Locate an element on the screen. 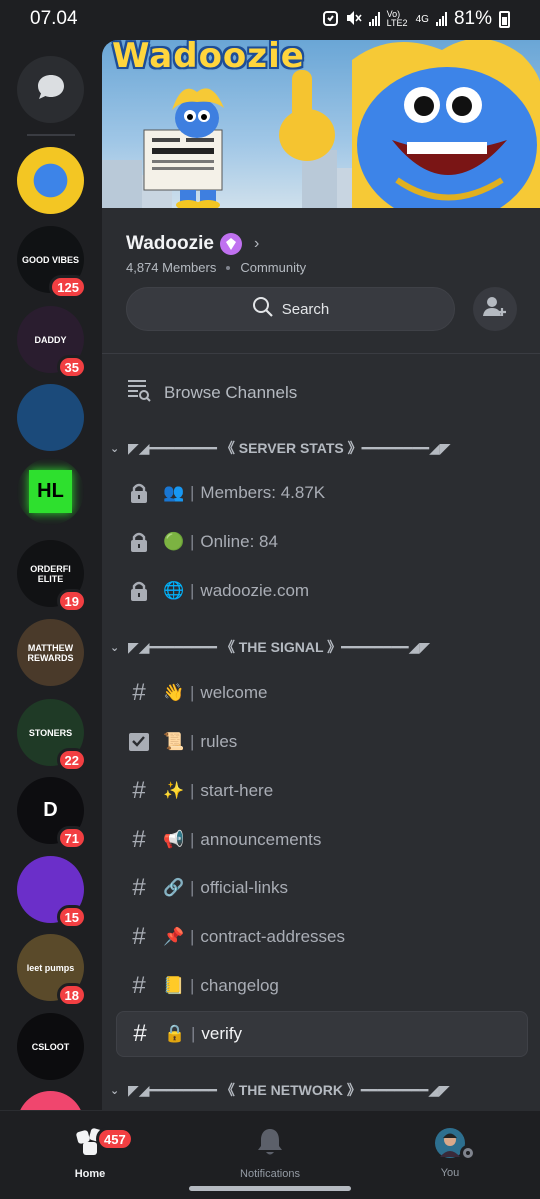  clock: 07.04 is located at coordinates (54, 18).